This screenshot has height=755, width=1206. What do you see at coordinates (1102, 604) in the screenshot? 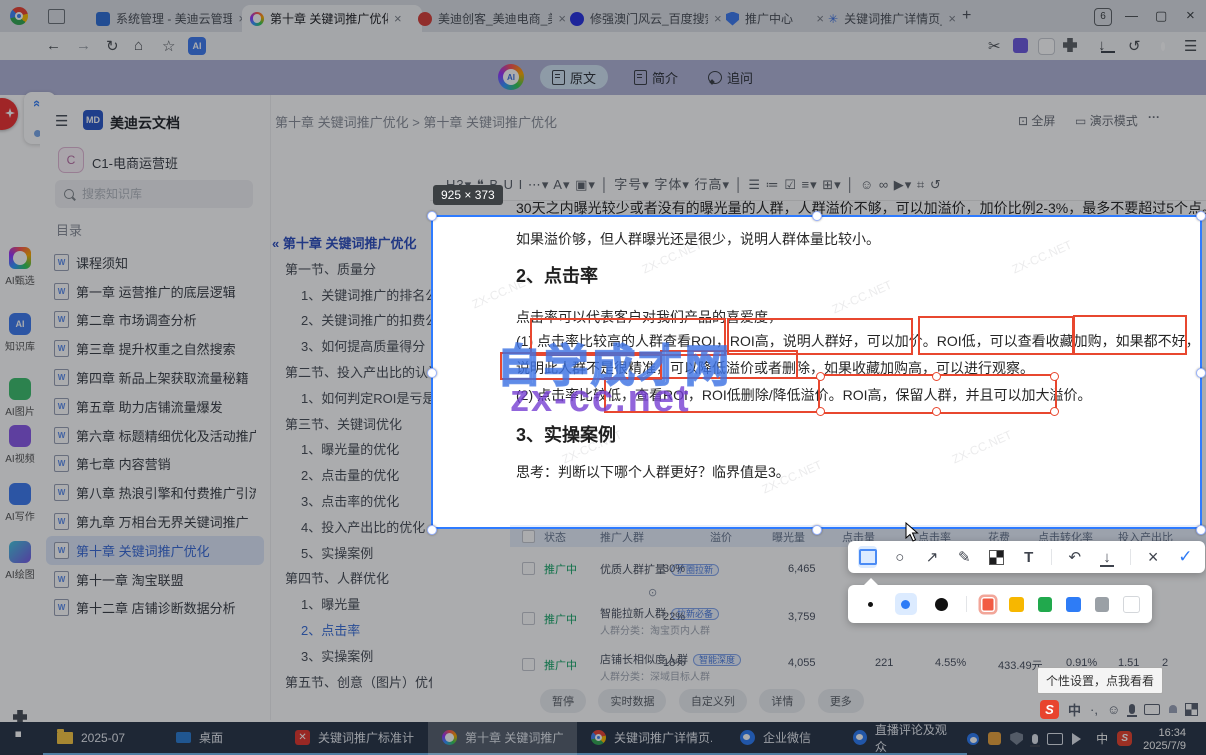
I see `color-gray` at bounding box center [1102, 604].